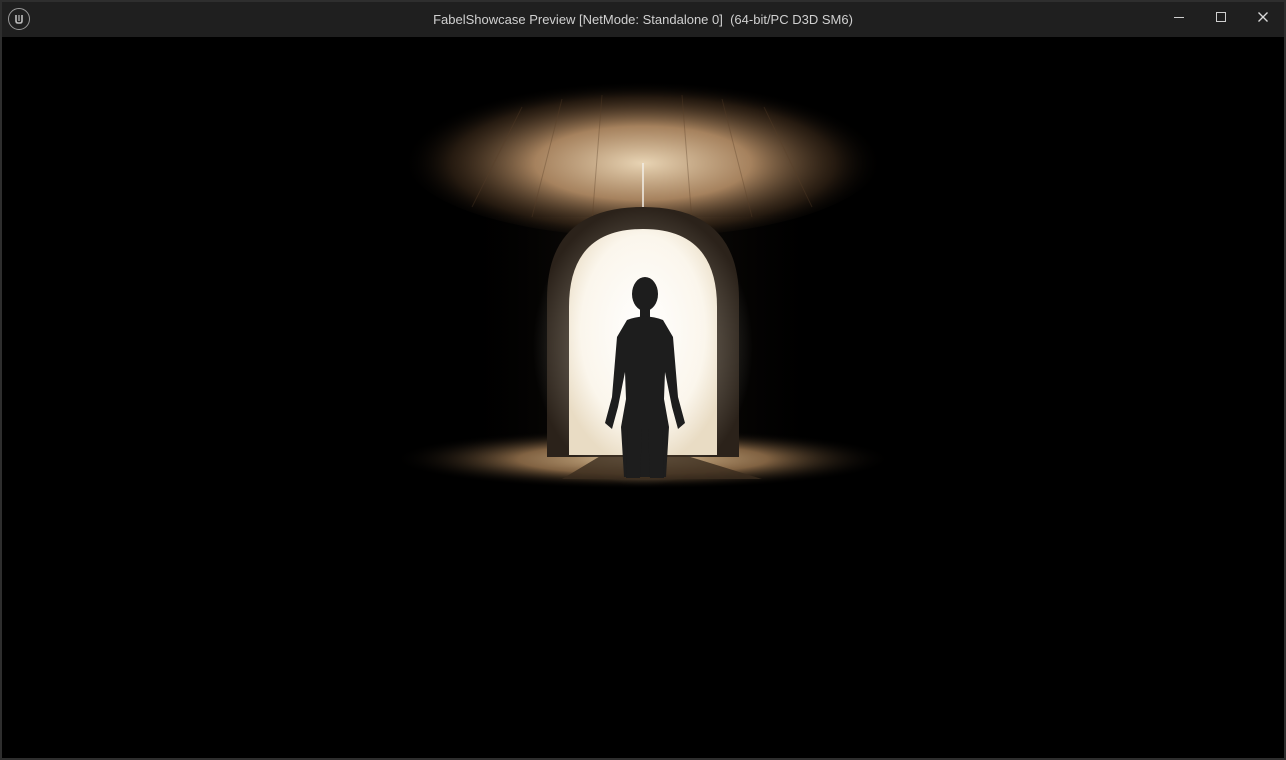 The height and width of the screenshot is (760, 1286). I want to click on minimize-button, so click(1179, 17).